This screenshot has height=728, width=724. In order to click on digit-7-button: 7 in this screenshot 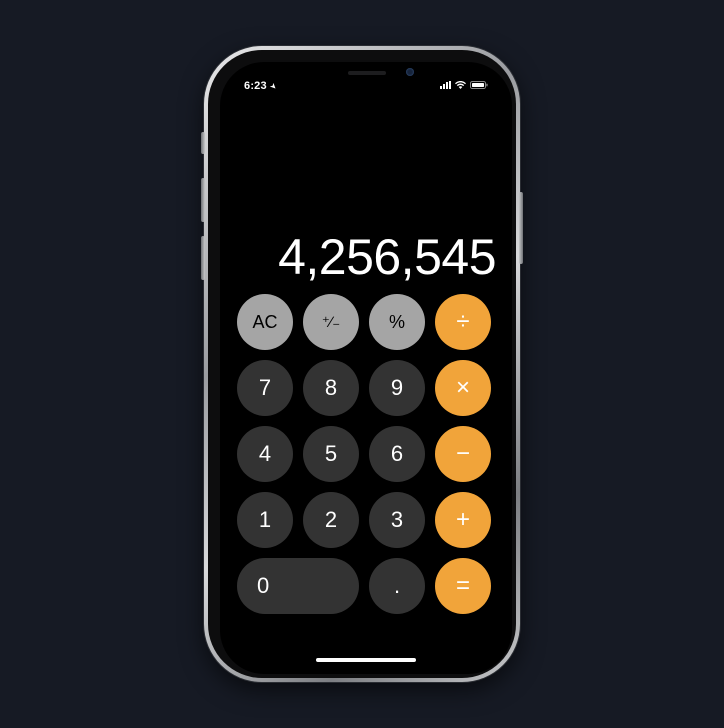, I will do `click(265, 388)`.